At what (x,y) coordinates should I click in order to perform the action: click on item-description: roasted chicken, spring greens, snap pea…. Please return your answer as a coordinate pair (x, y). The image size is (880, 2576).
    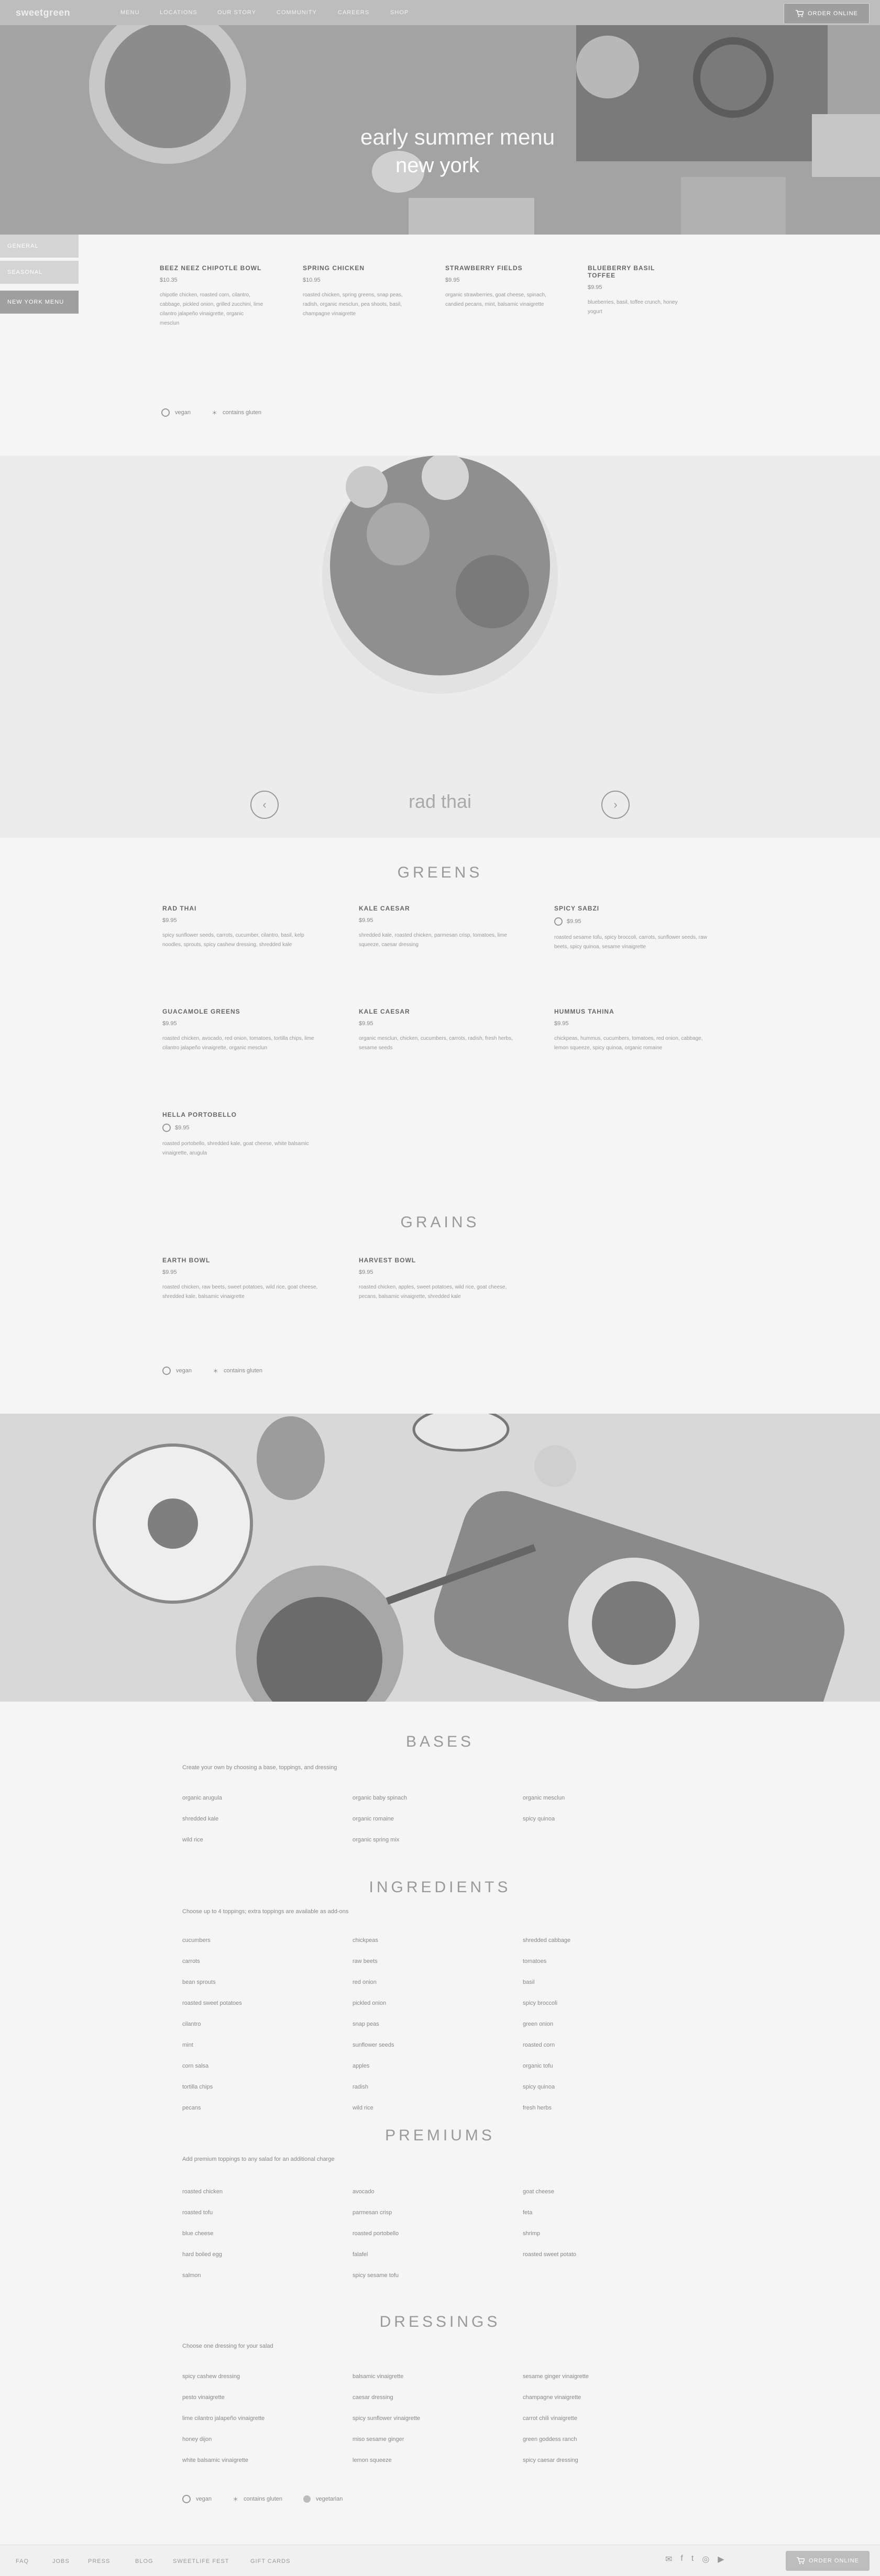
    Looking at the image, I should click on (353, 304).